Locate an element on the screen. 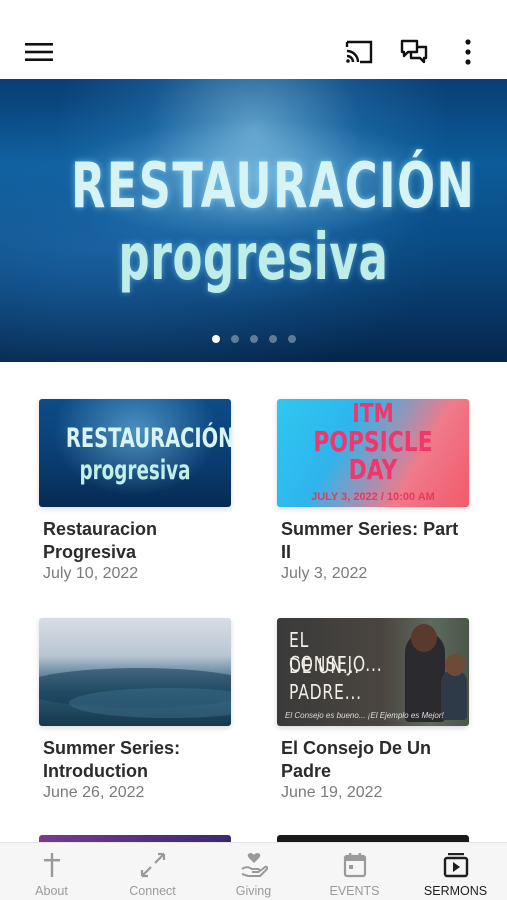 The width and height of the screenshot is (507, 900). sermon-thumbnail: RESTAURACIÓN progresiva is located at coordinates (135, 453).